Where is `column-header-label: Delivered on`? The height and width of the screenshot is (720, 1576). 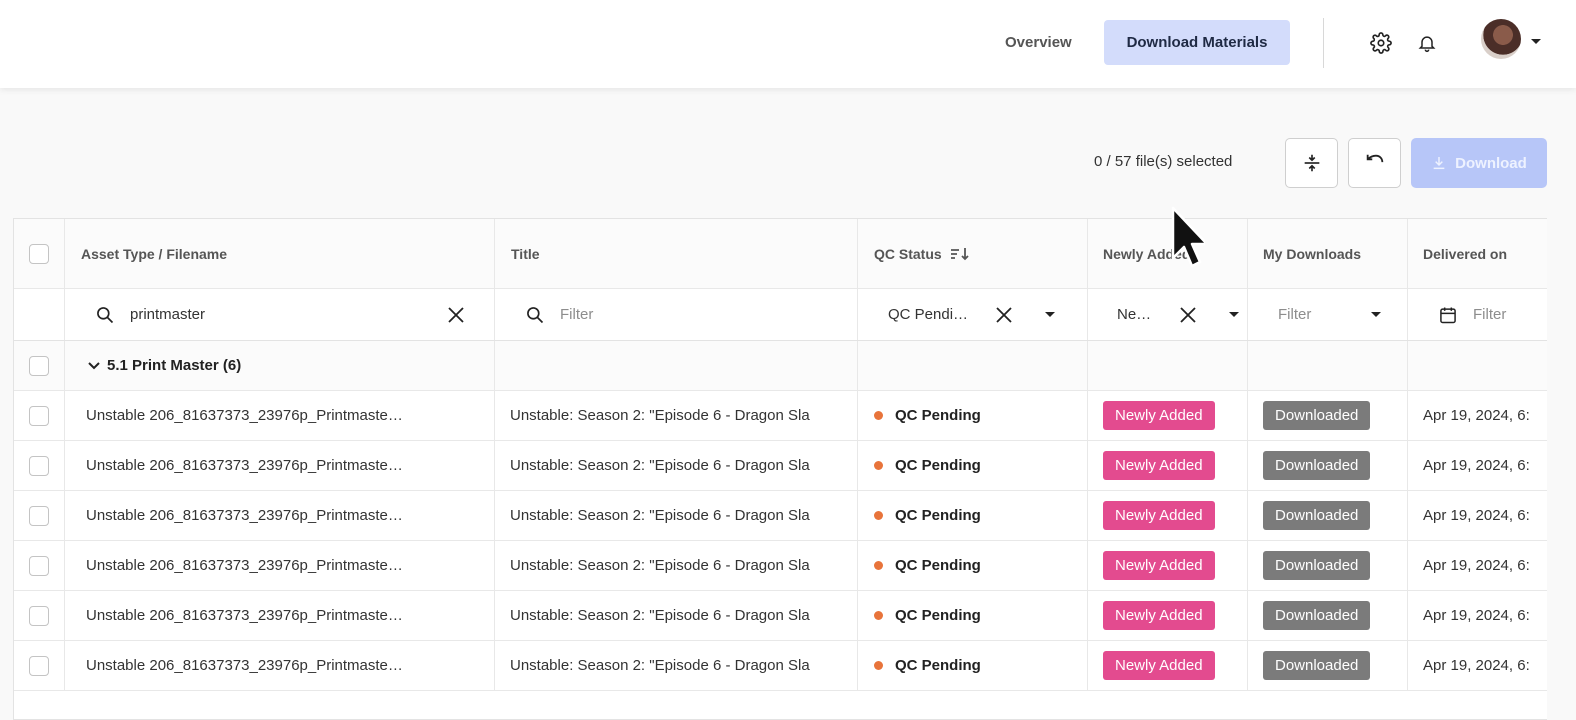
column-header-label: Delivered on is located at coordinates (1465, 253).